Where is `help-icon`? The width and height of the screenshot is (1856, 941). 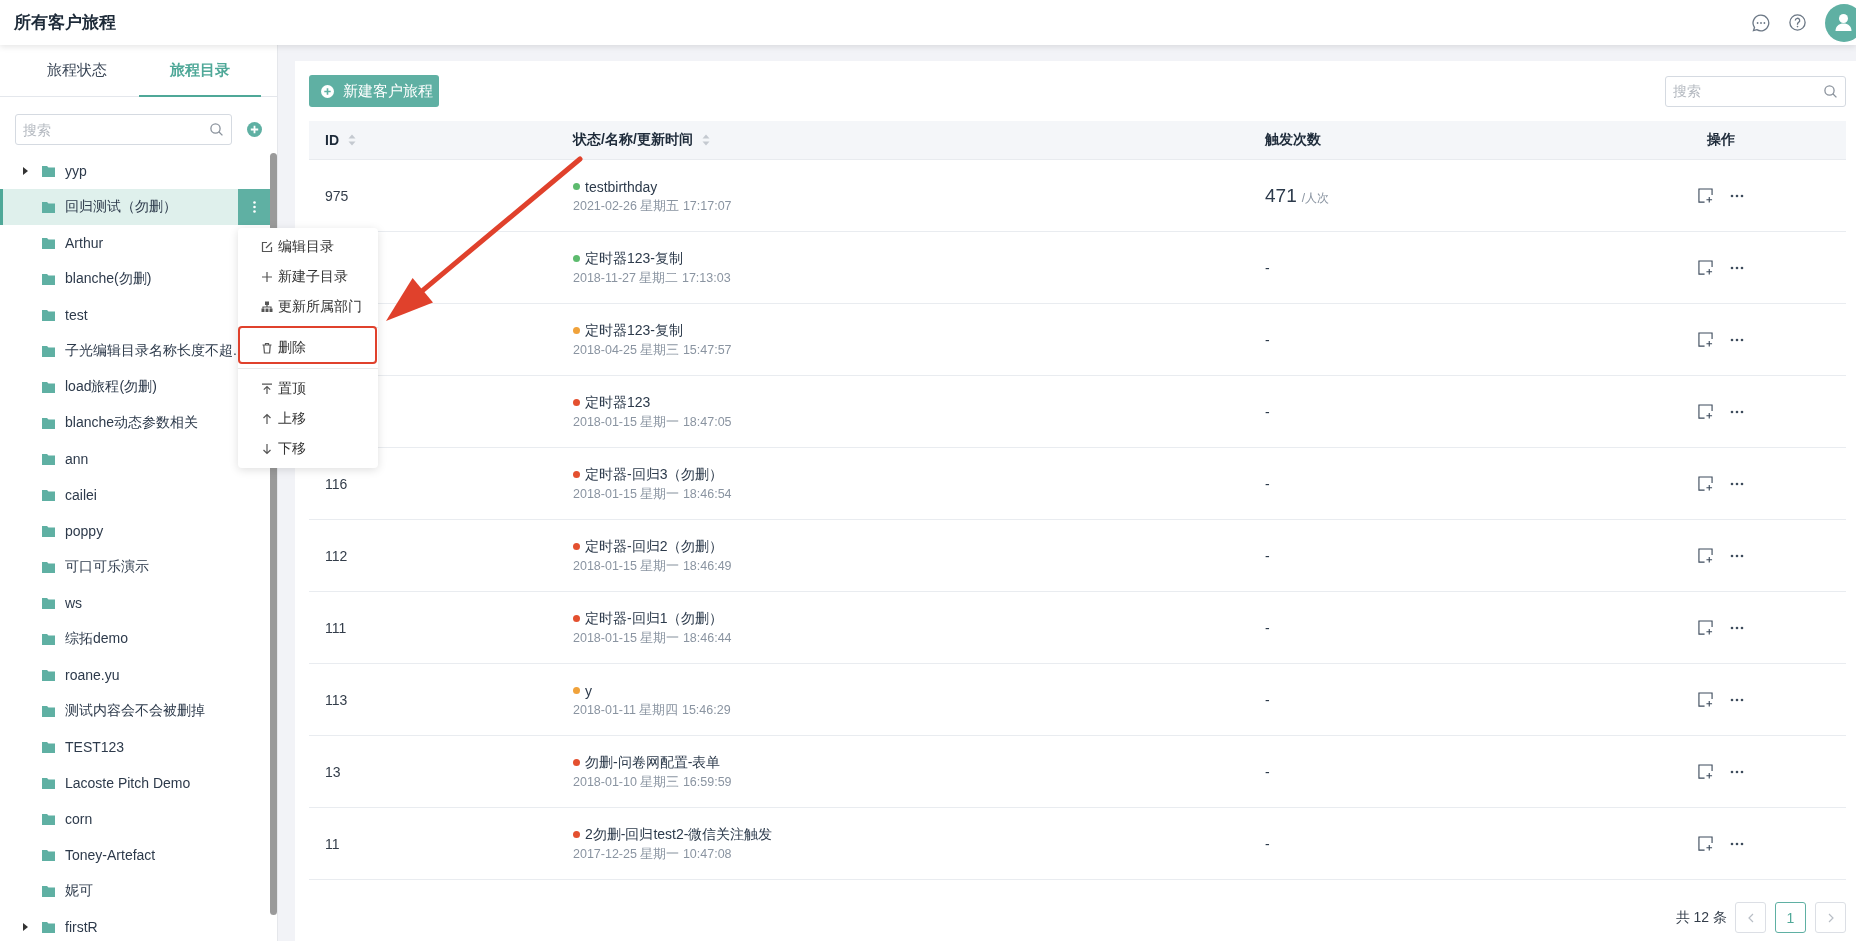 help-icon is located at coordinates (1797, 22).